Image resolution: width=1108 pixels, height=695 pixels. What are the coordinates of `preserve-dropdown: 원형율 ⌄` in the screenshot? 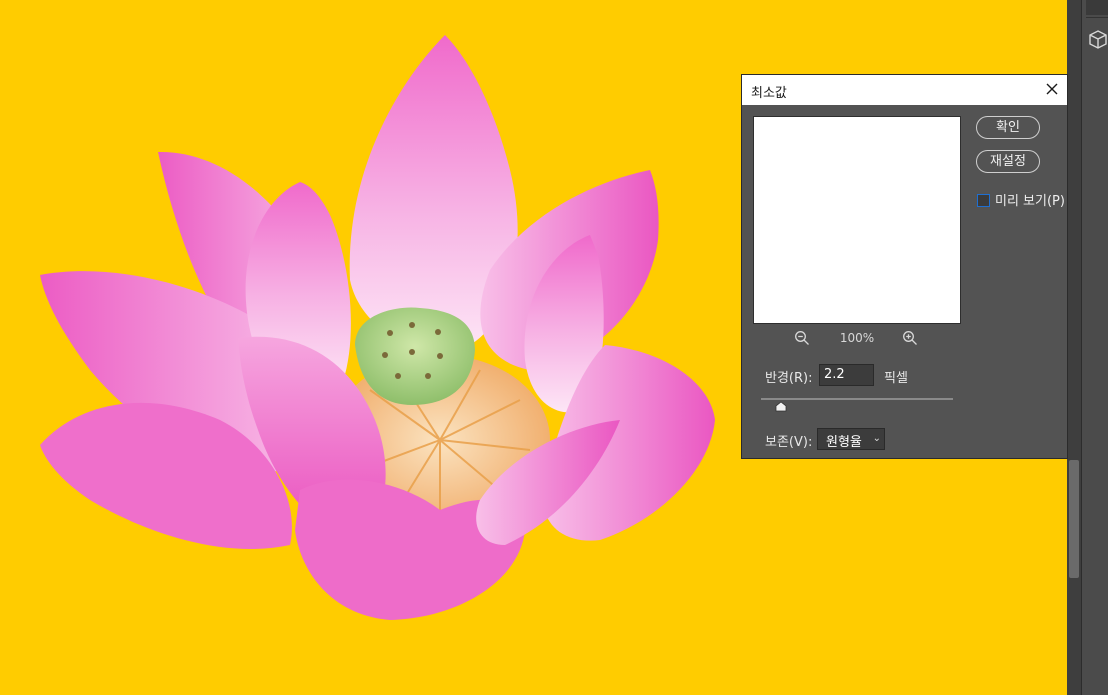 It's located at (851, 439).